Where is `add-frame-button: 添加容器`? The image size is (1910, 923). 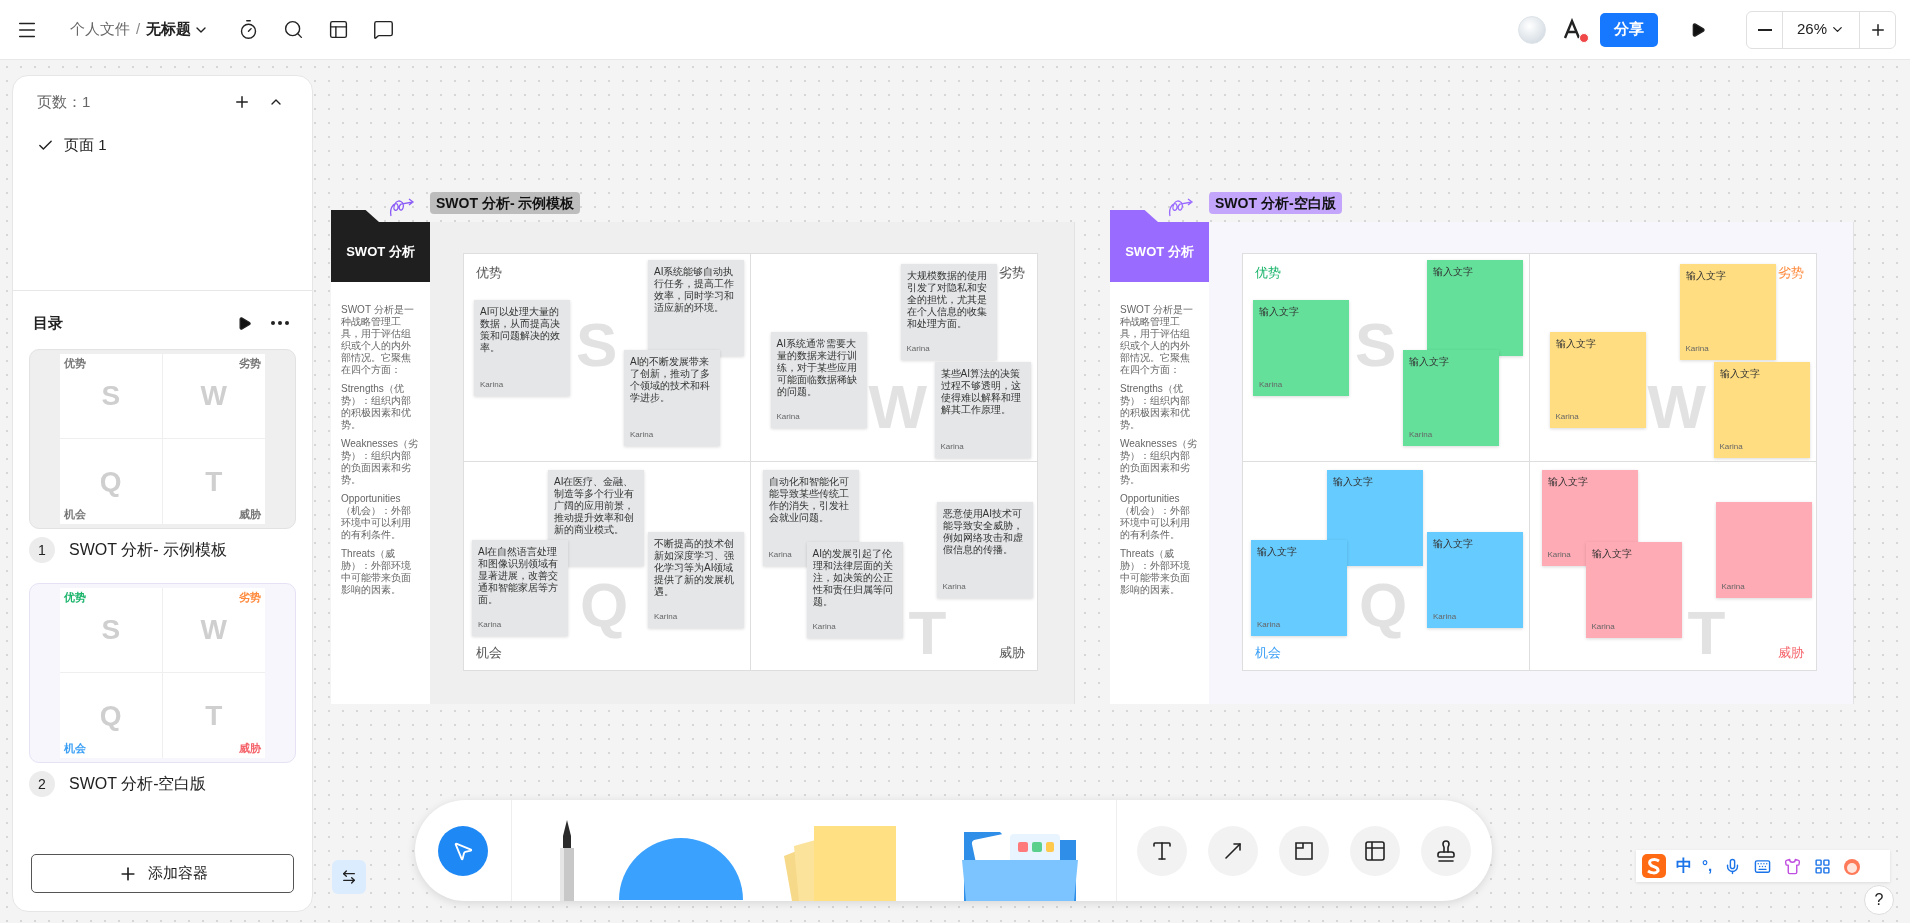
add-frame-button: 添加容器 is located at coordinates (162, 873).